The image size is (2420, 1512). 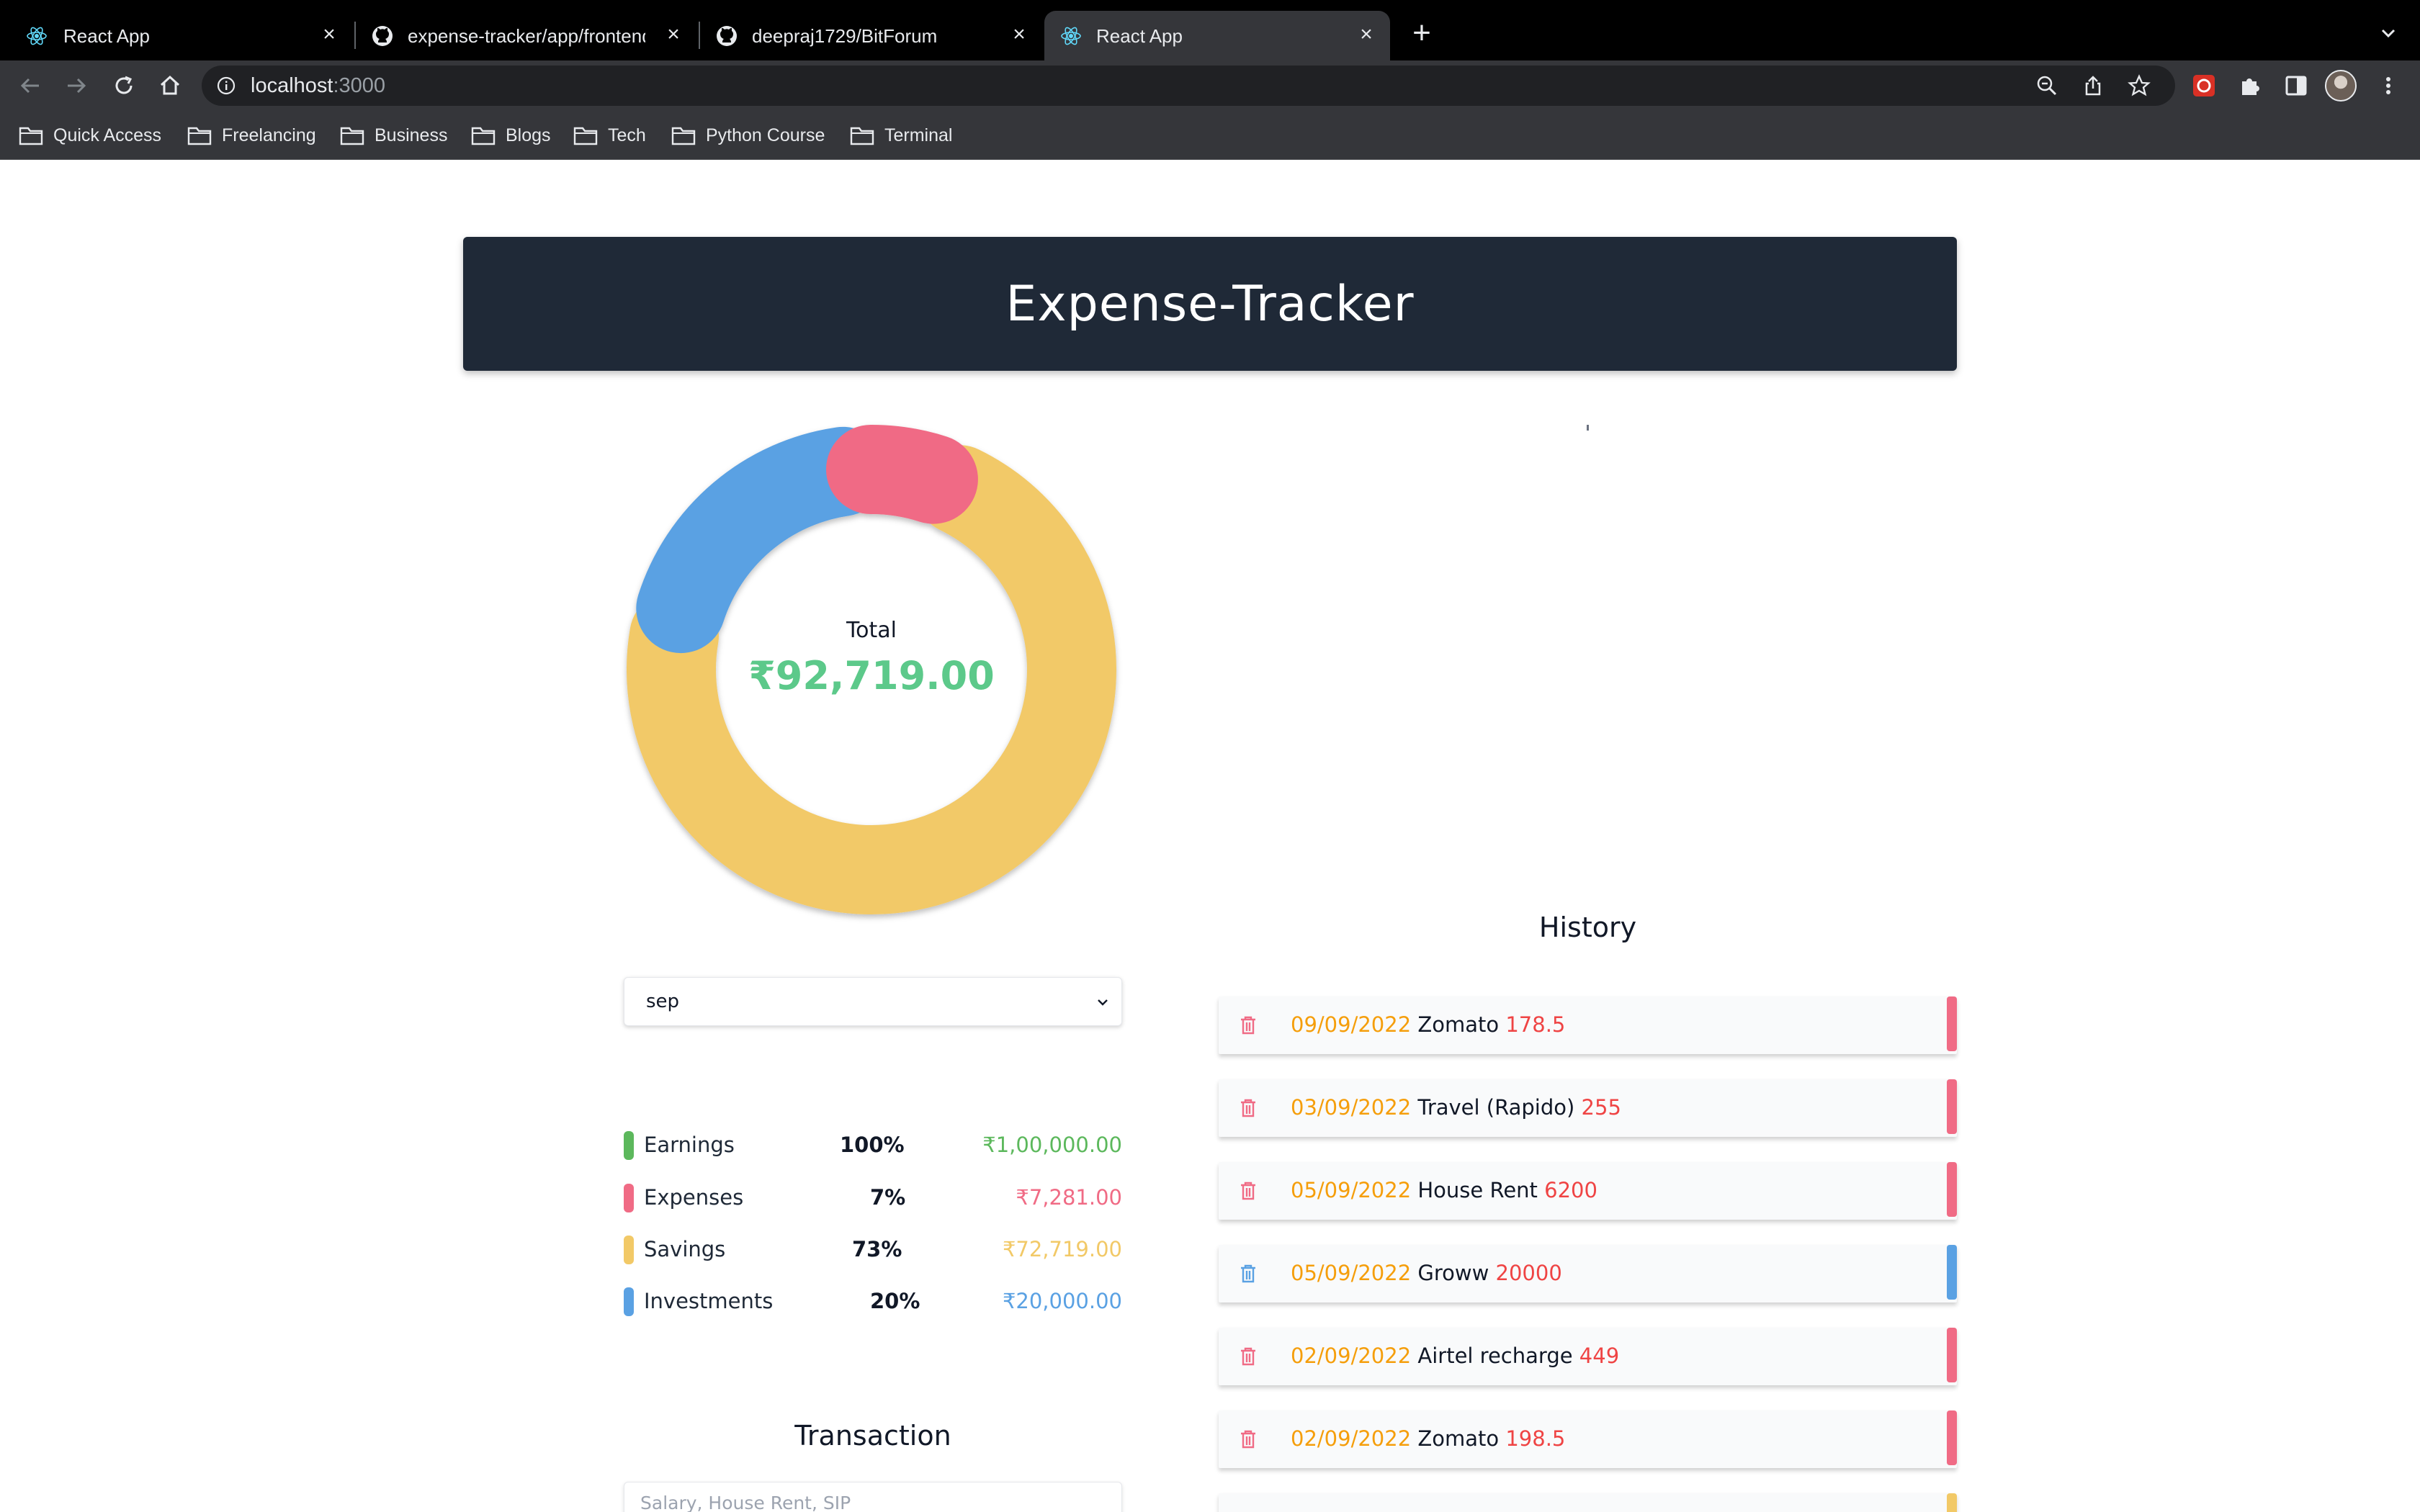 I want to click on donut-center-total: Total ₹92,719.00, so click(x=872, y=658).